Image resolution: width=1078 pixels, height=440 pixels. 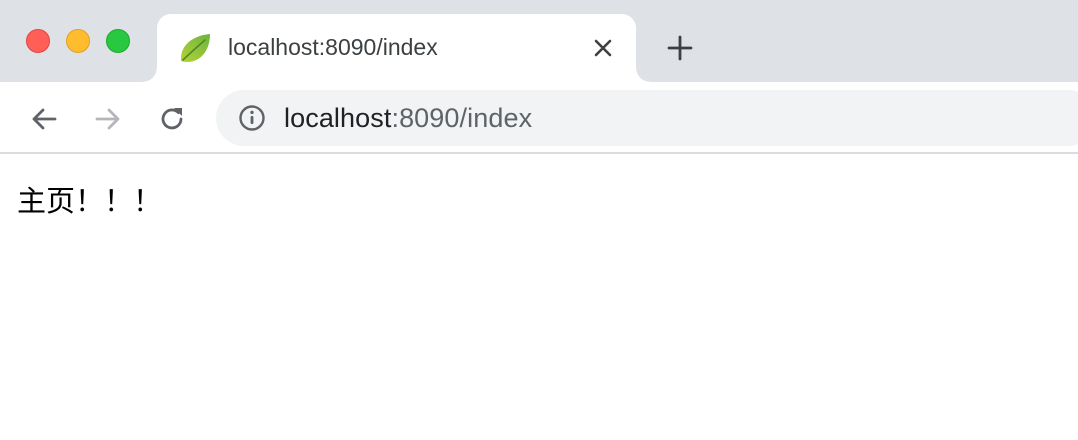 I want to click on forward-arrow-icon, so click(x=108, y=119).